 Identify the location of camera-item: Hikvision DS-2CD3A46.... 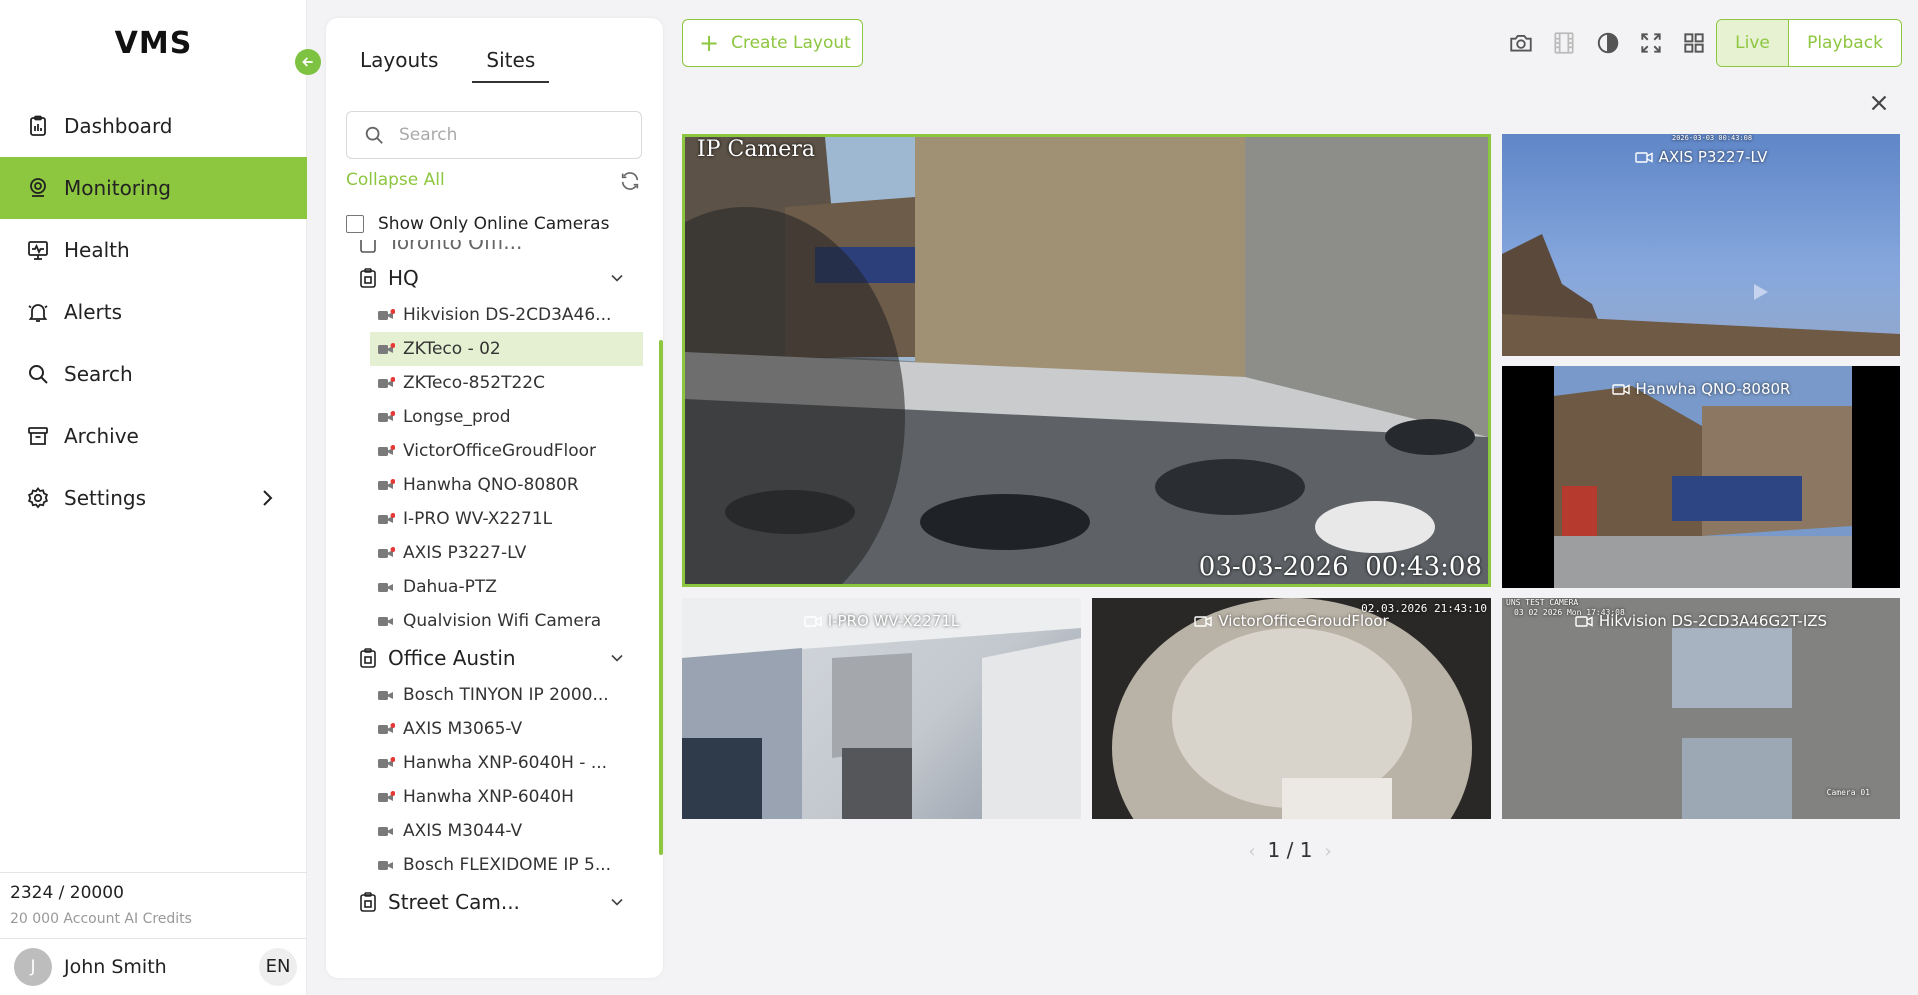
(506, 315).